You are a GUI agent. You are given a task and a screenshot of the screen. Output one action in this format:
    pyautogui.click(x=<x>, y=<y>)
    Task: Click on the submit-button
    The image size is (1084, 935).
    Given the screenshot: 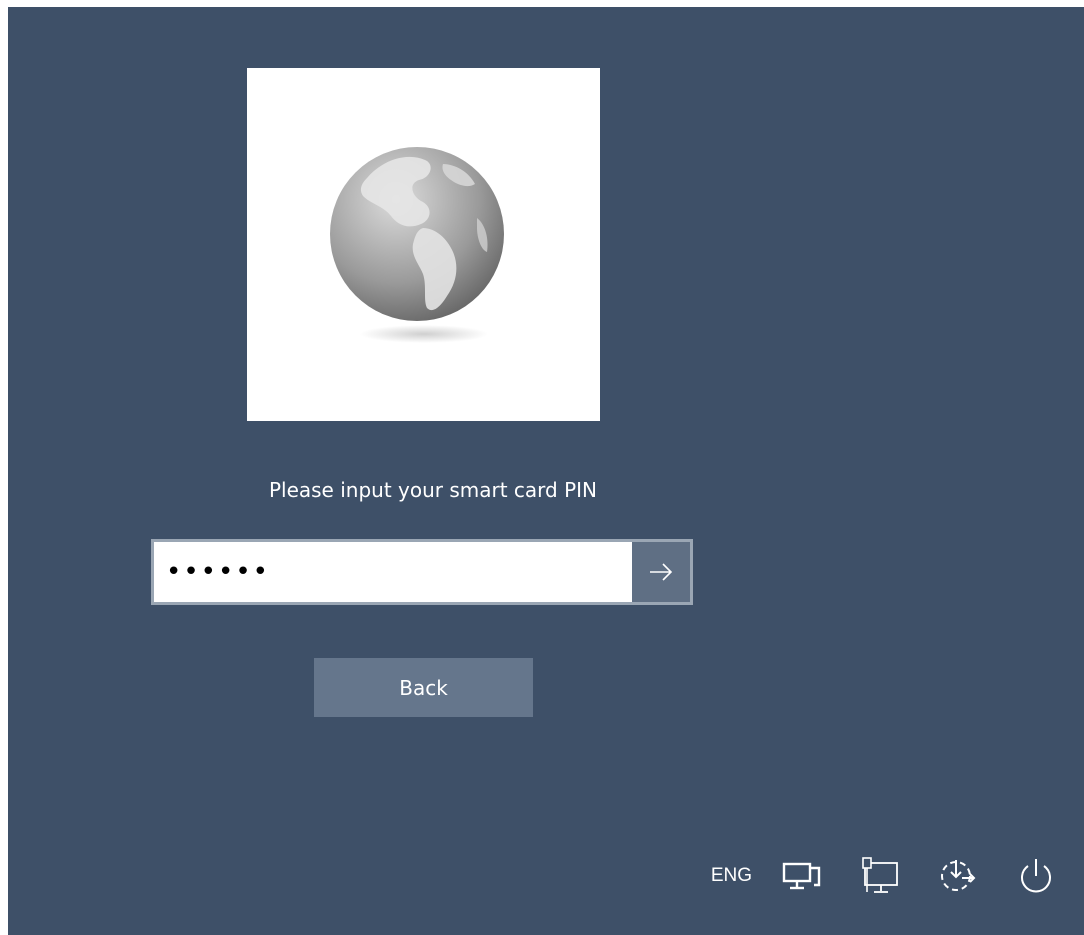 What is the action you would take?
    pyautogui.click(x=661, y=572)
    